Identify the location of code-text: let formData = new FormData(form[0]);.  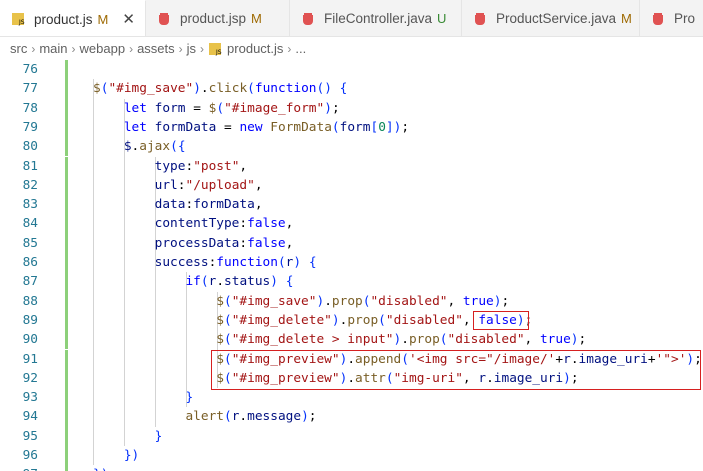
(266, 127).